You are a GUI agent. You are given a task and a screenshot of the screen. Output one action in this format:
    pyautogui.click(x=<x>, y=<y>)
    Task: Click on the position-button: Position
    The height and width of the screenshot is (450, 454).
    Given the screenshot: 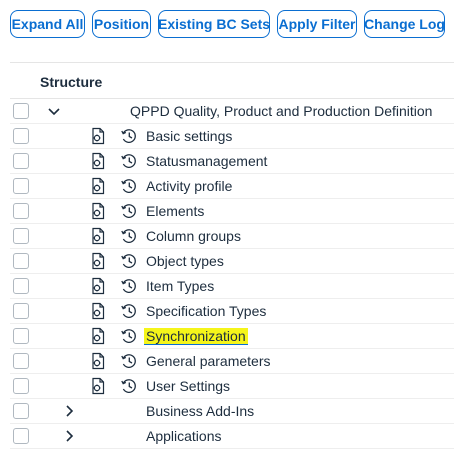 What is the action you would take?
    pyautogui.click(x=121, y=24)
    